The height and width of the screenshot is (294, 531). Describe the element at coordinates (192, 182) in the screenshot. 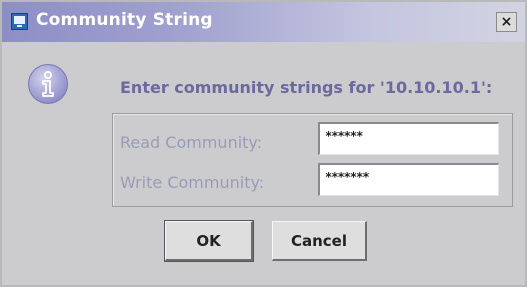

I see `write-community-label: Write Community:` at that location.